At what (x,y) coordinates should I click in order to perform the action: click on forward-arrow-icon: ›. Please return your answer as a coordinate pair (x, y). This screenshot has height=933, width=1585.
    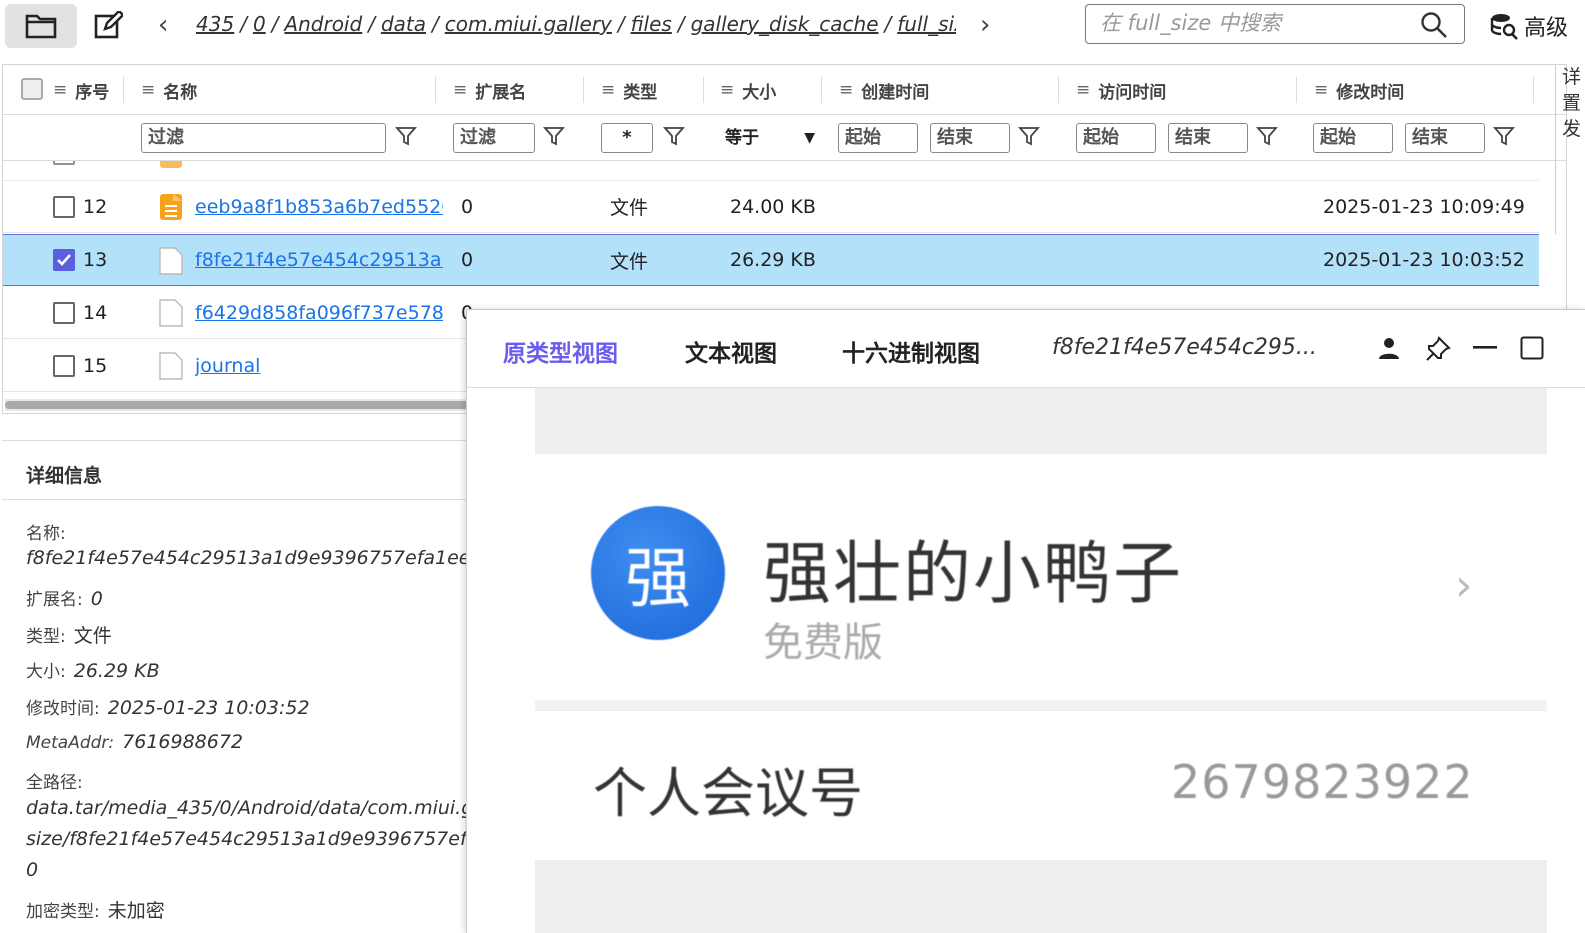
    Looking at the image, I should click on (985, 25).